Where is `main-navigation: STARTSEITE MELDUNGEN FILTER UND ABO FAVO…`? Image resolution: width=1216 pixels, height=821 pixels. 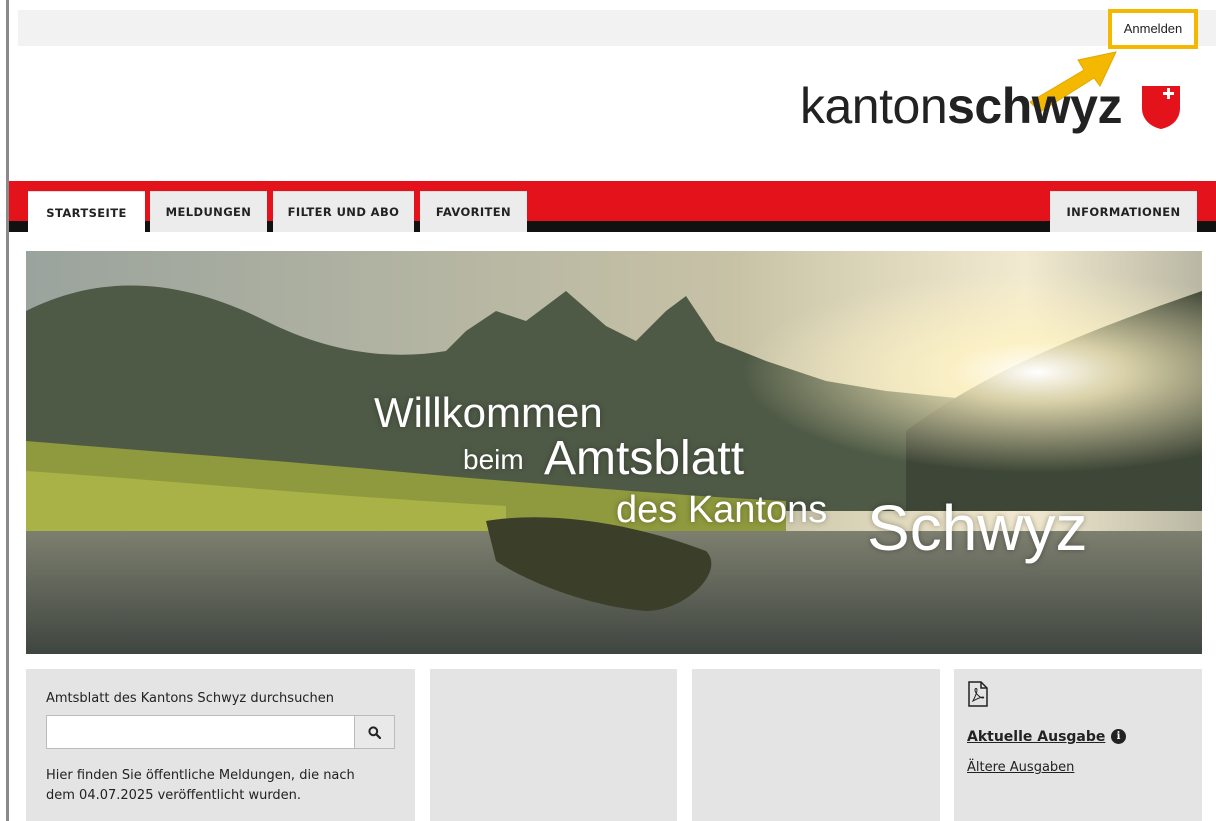 main-navigation: STARTSEITE MELDUNGEN FILTER UND ABO FAVO… is located at coordinates (612, 207).